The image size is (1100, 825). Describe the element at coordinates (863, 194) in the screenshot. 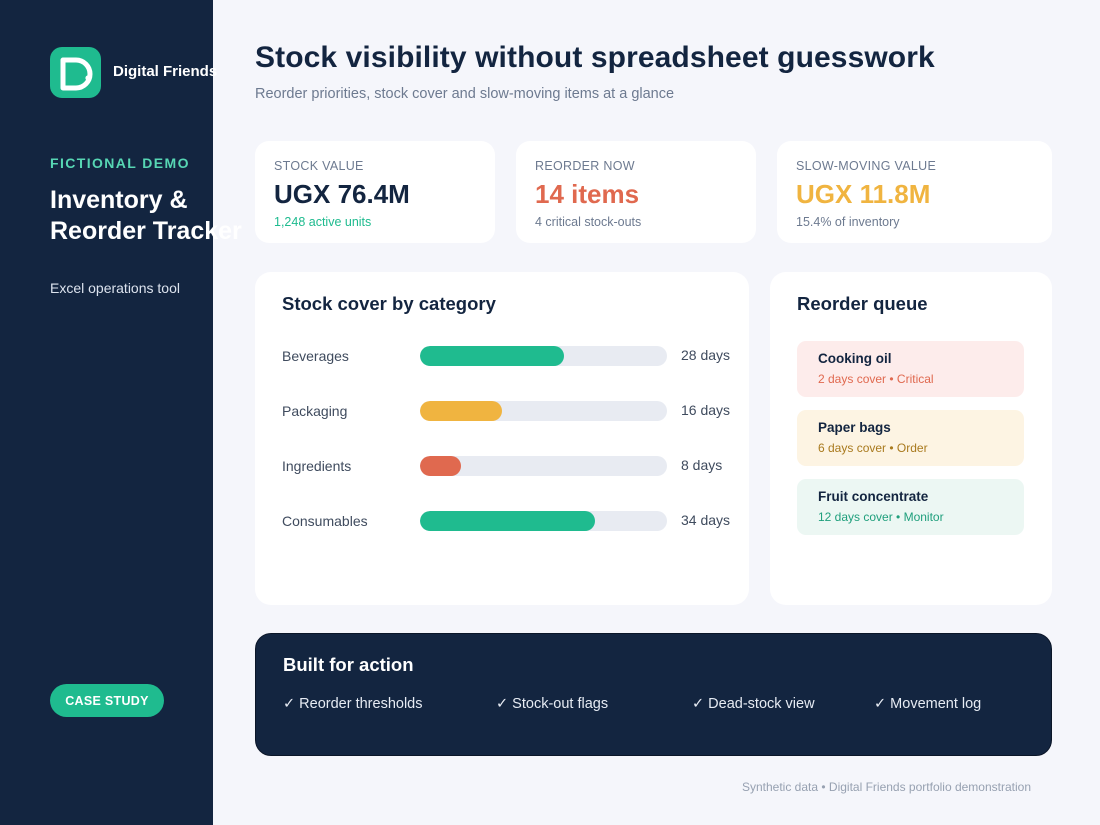

I see `kpi-value: UGX 11.8M` at that location.